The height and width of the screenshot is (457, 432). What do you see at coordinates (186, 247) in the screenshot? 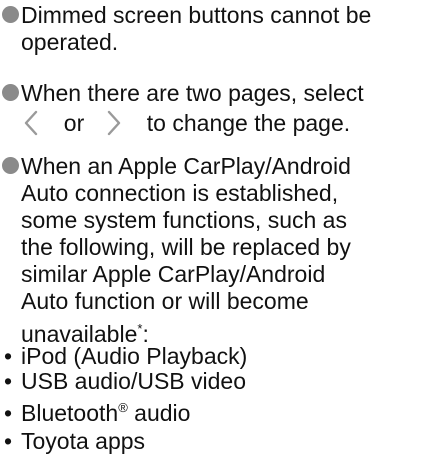
I see `note-line: the following, will be replaced by` at bounding box center [186, 247].